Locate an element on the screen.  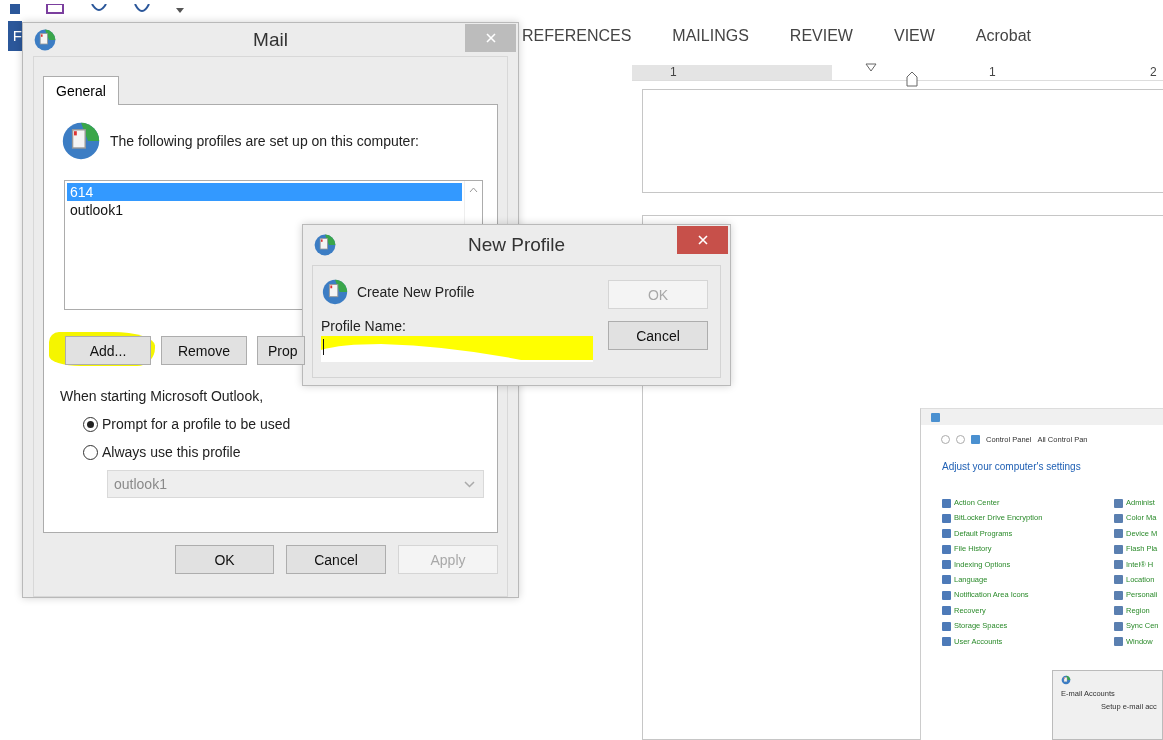
radio-label: Prompt for a profile to be used is located at coordinates (196, 424).